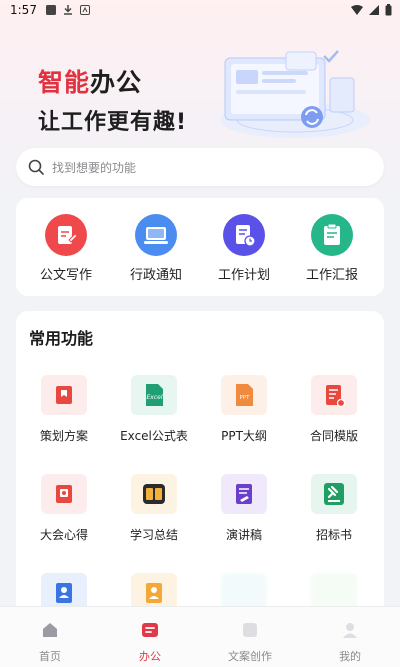 This screenshot has height=667, width=400. I want to click on hero-illustration, so click(295, 94).